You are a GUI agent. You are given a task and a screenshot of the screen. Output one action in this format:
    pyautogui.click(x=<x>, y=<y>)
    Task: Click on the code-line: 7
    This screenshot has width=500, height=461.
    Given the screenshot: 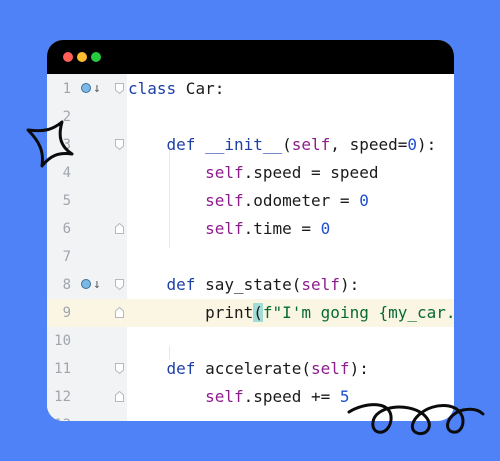 What is the action you would take?
    pyautogui.click(x=250, y=257)
    